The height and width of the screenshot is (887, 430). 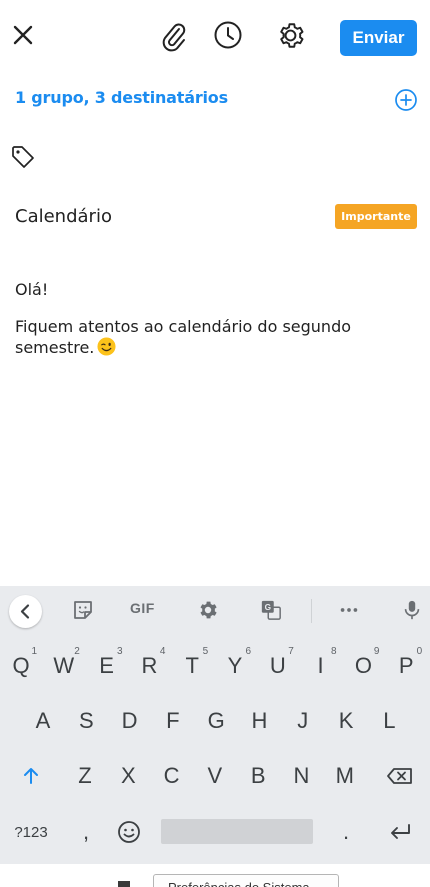 I want to click on key-y: Y6, so click(x=235, y=666).